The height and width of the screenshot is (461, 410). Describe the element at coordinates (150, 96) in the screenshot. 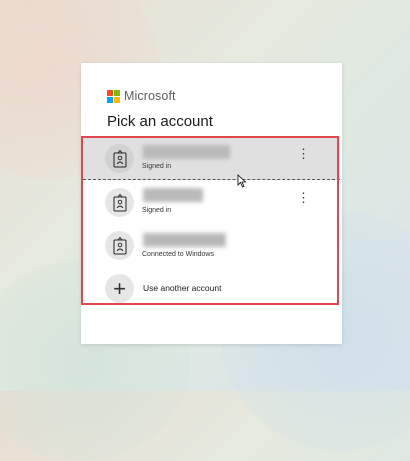

I see `brand-name: Microsoft` at that location.